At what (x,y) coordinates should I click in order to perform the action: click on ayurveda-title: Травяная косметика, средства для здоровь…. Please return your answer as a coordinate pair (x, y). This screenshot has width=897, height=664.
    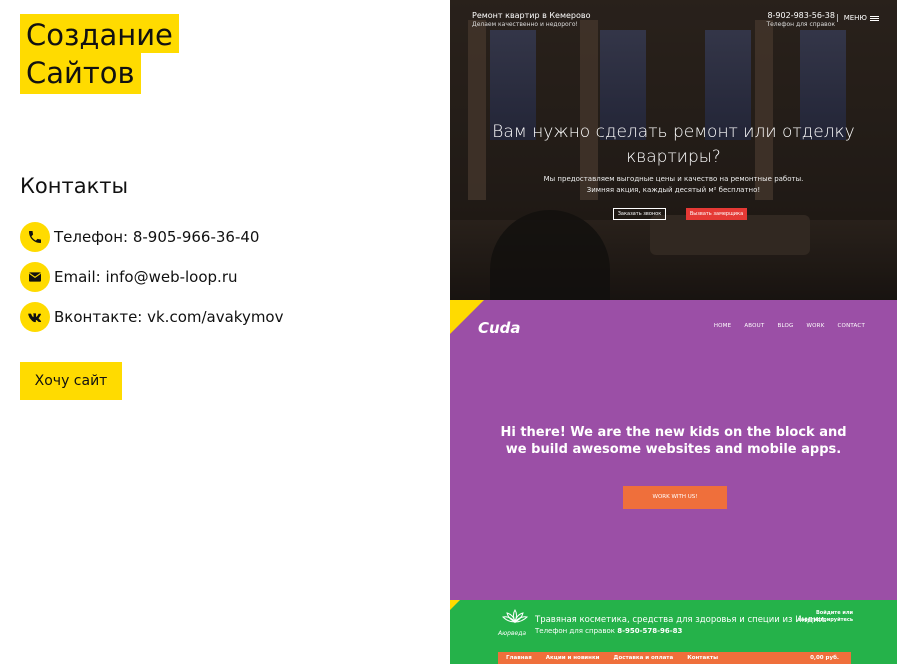
    Looking at the image, I should click on (681, 620).